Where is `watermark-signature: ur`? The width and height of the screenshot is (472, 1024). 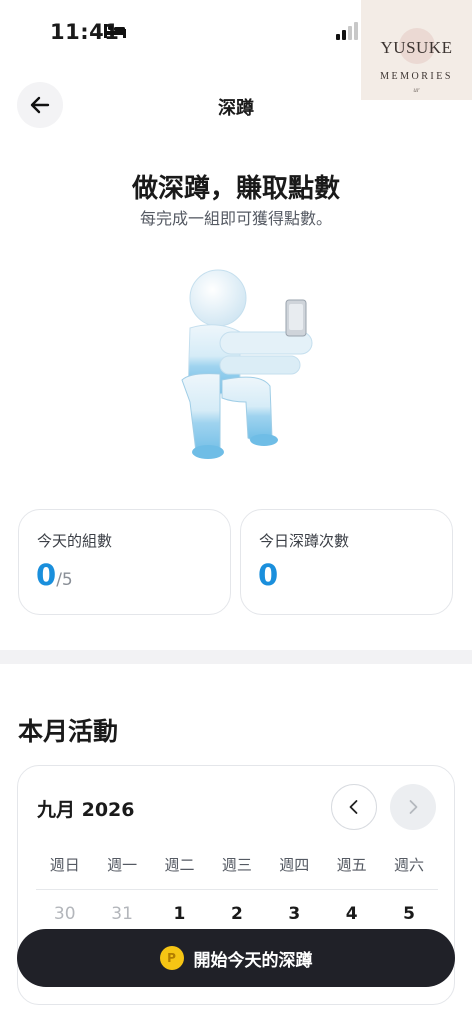
watermark-signature: ur is located at coordinates (416, 90).